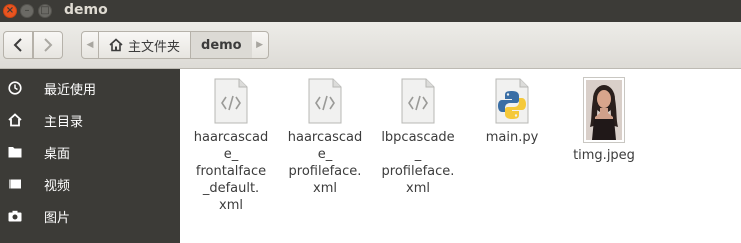  I want to click on close-icon: ×, so click(10, 10).